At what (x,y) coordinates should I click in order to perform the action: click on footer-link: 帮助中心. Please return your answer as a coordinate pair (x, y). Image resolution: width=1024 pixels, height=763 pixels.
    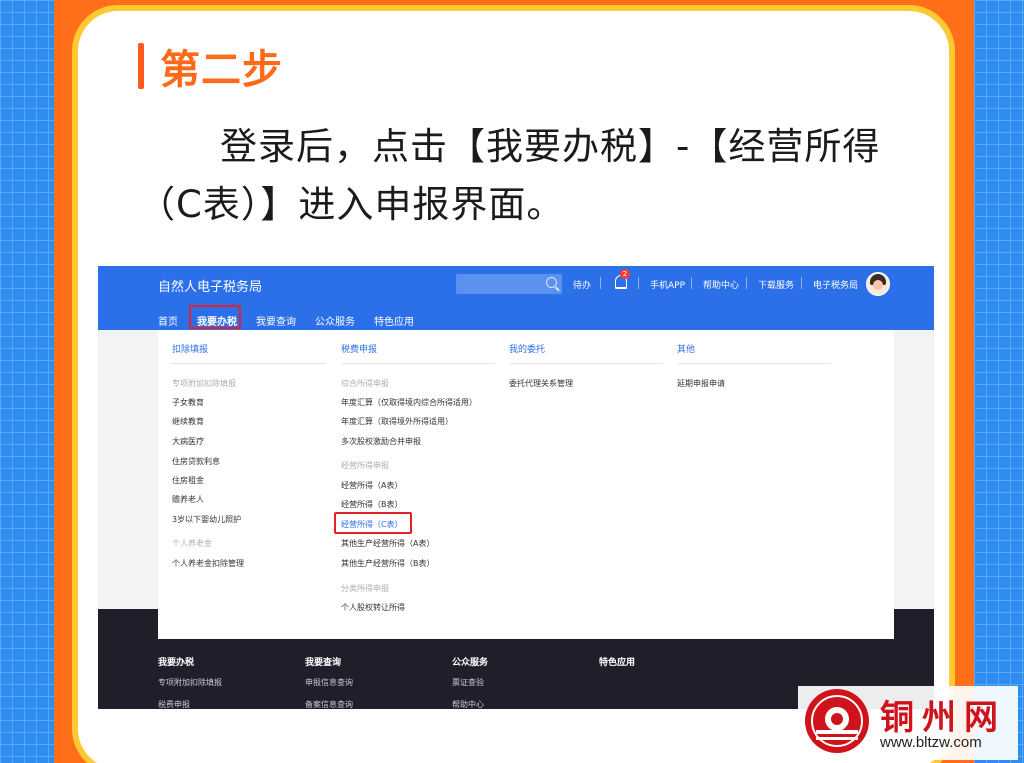
    Looking at the image, I should click on (468, 704).